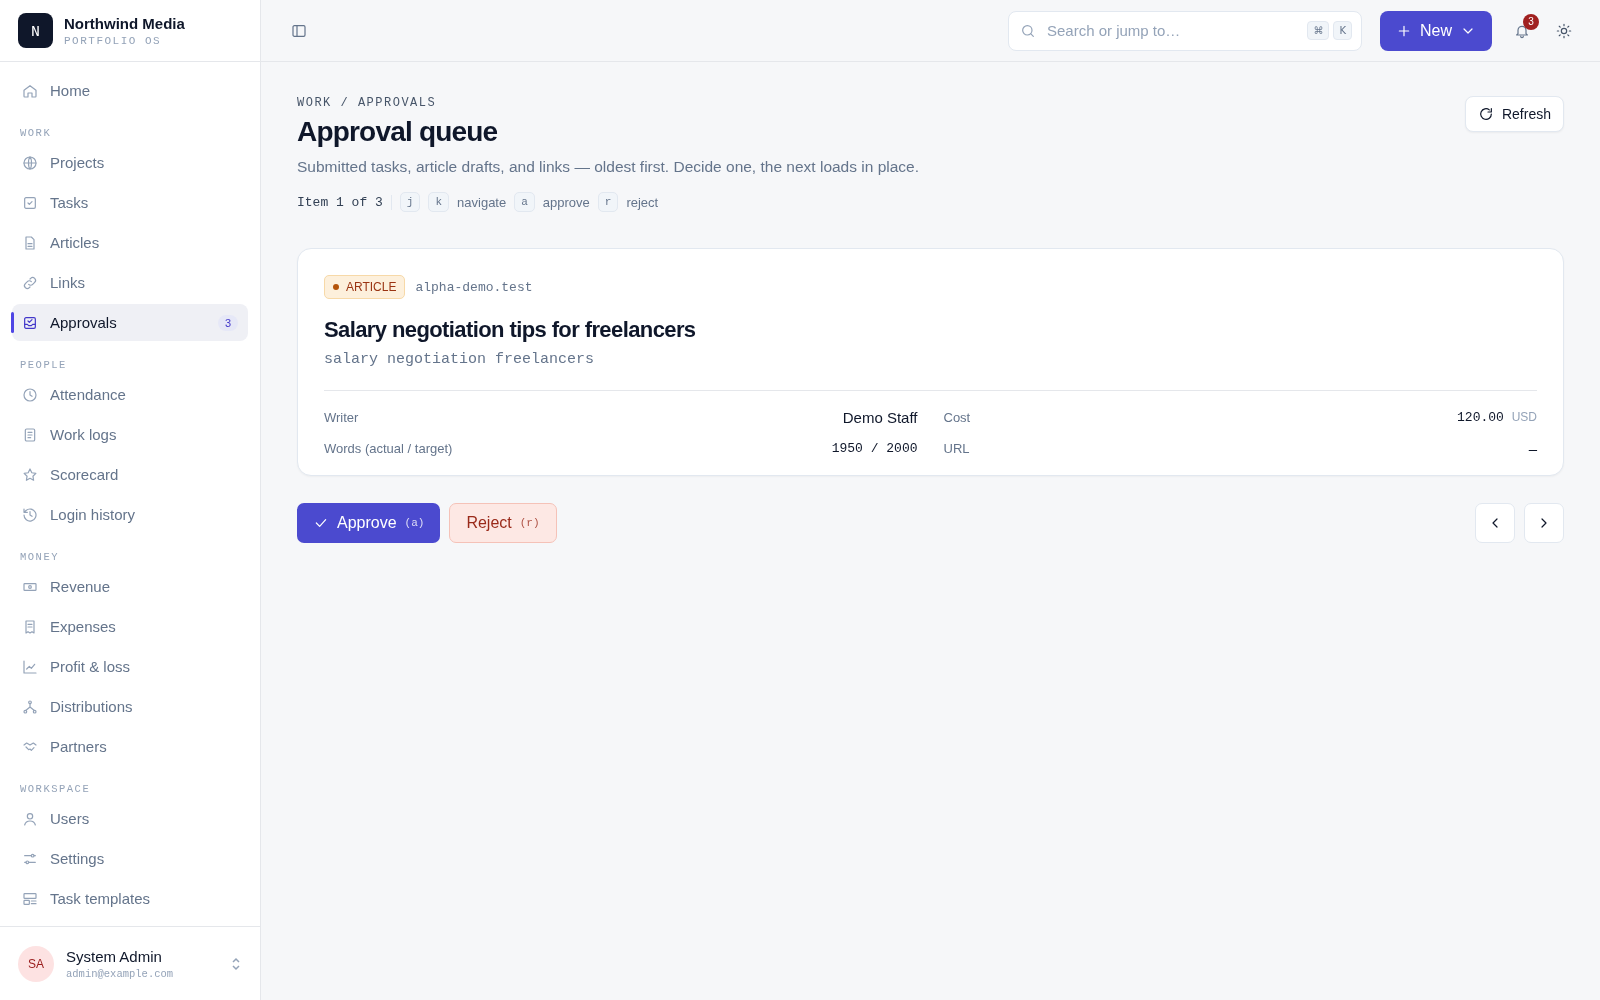  Describe the element at coordinates (503, 523) in the screenshot. I see `reject-button: Reject (r)` at that location.